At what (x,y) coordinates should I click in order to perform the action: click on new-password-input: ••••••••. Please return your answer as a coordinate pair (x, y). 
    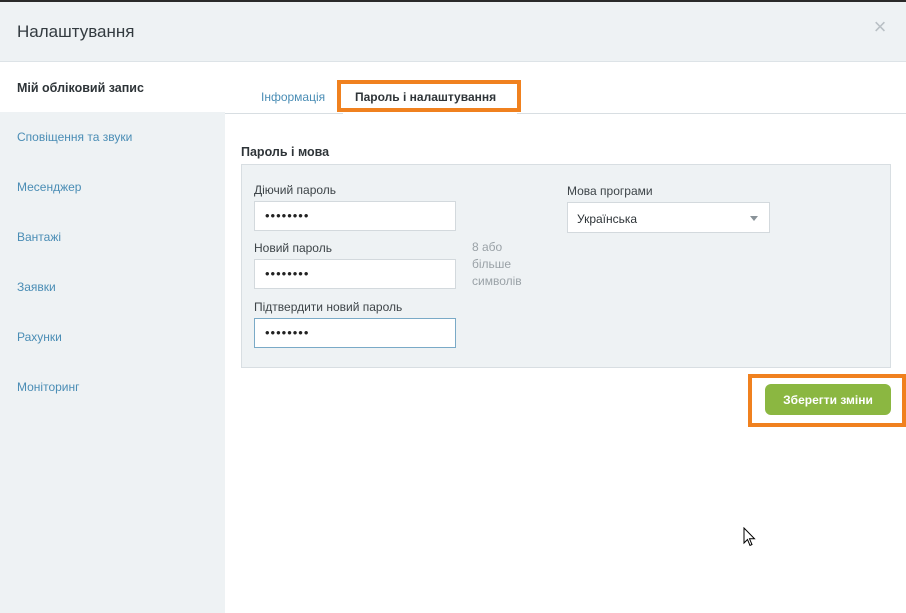
    Looking at the image, I should click on (355, 274).